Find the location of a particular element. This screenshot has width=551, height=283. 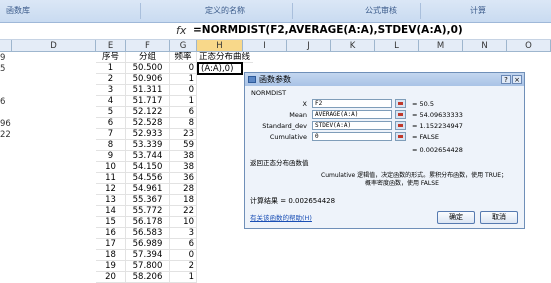

ribbon-group-calculation: 计算 is located at coordinates (478, 10).